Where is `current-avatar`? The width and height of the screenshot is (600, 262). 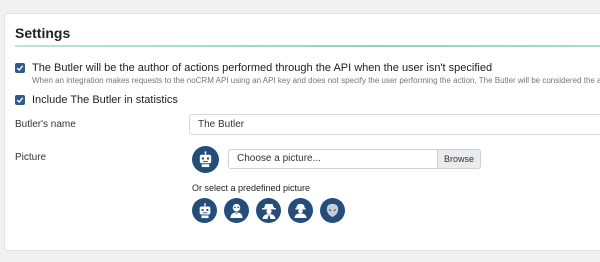 current-avatar is located at coordinates (205, 159).